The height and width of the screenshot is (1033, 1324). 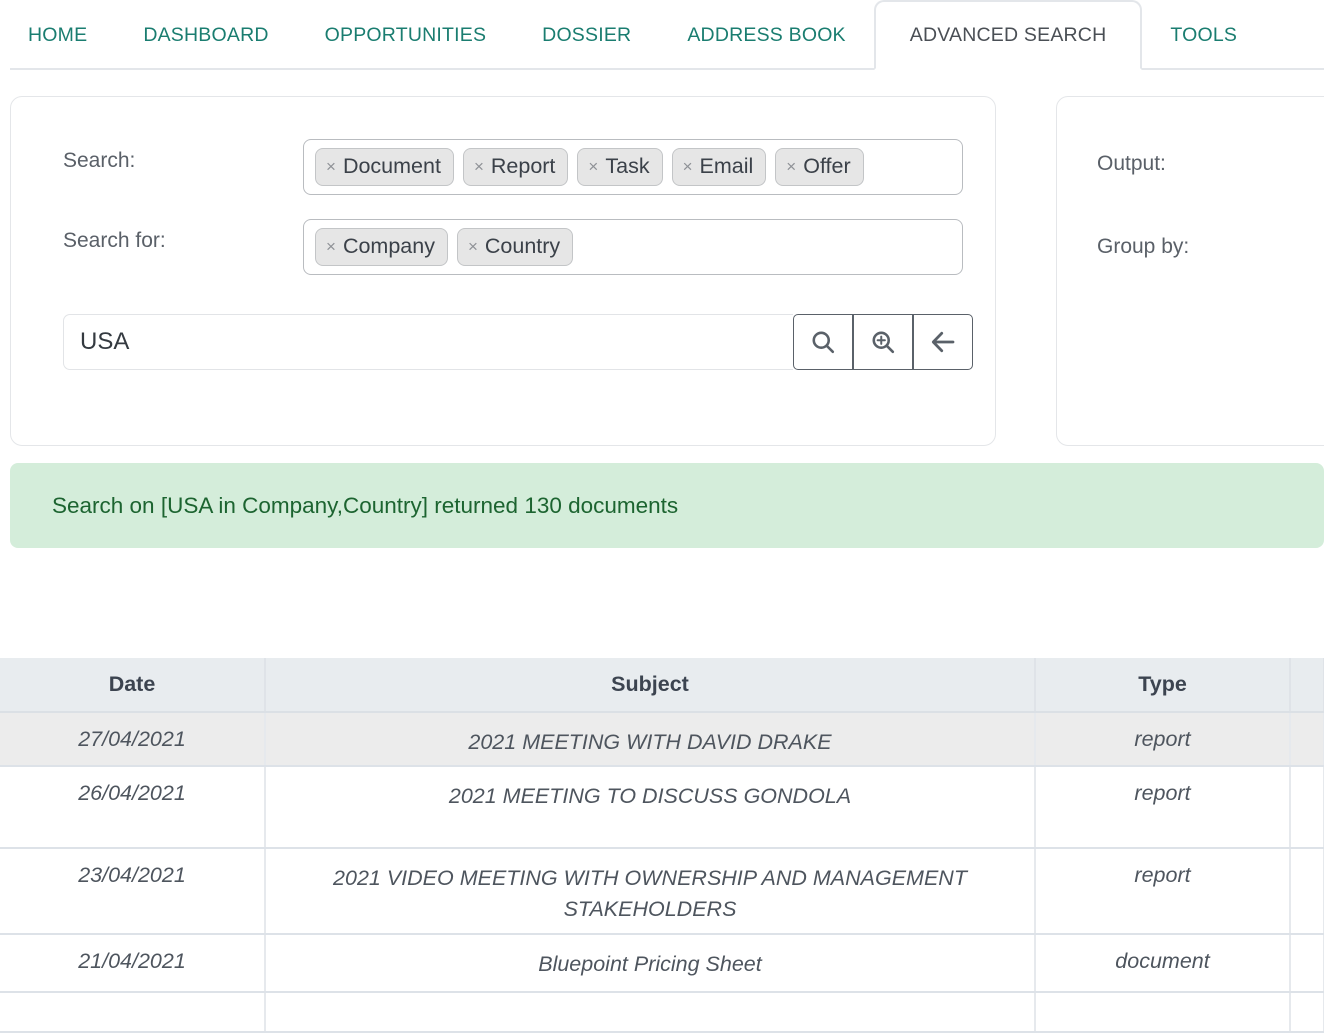 I want to click on table-header-row: Date Subject Type, so click(x=662, y=685).